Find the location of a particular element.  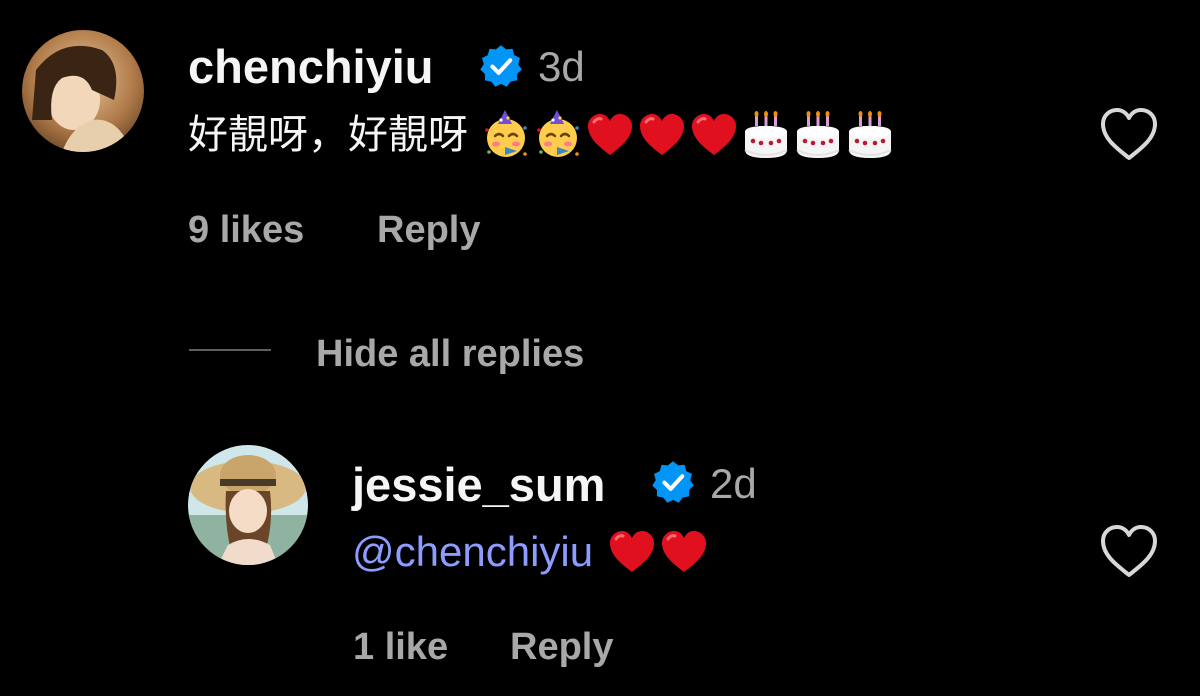

comment-timestamp: 3d is located at coordinates (561, 66).